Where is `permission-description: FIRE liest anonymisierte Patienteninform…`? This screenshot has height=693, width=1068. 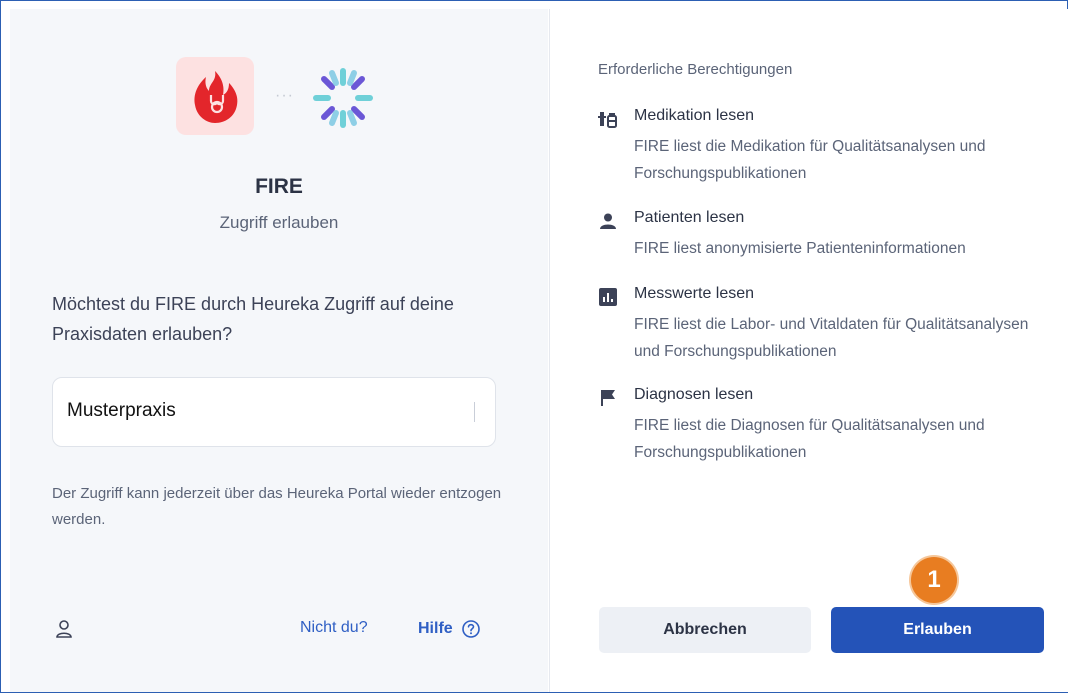
permission-description: FIRE liest anonymisierte Patienteninform… is located at coordinates (800, 248).